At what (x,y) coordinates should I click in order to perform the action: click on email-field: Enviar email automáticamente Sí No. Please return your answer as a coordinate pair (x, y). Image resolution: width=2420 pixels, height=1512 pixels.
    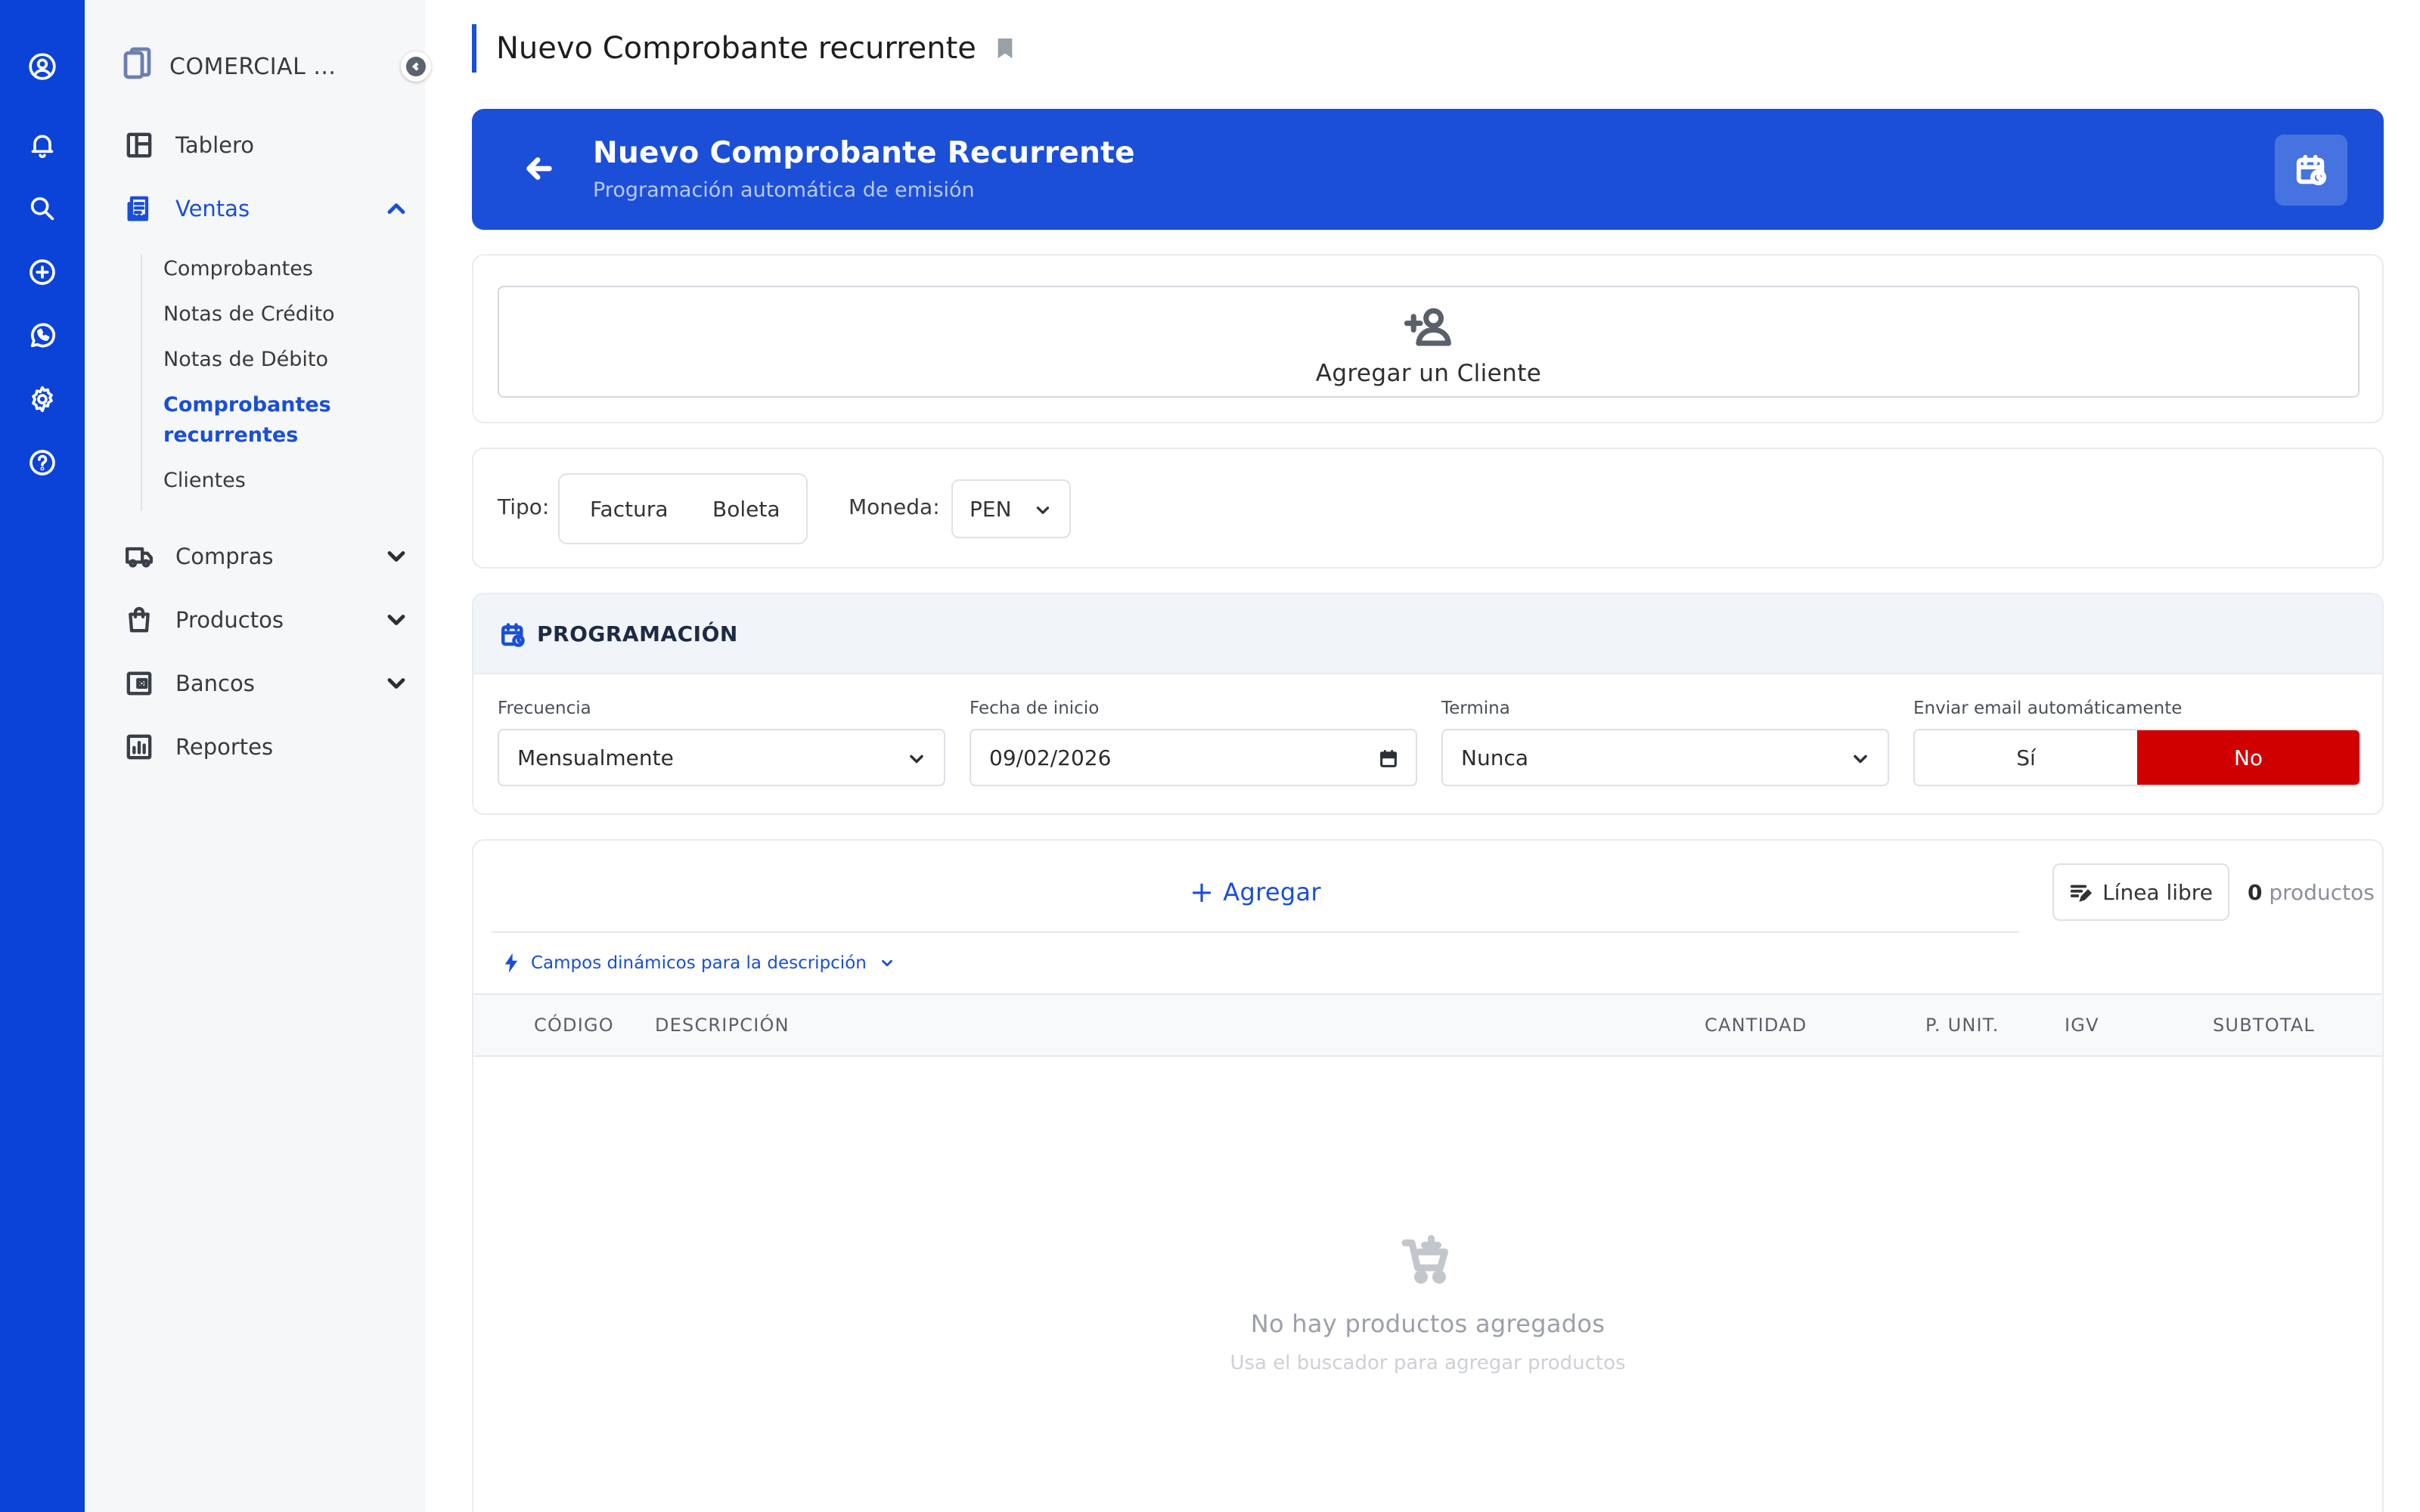
    Looking at the image, I should click on (2137, 743).